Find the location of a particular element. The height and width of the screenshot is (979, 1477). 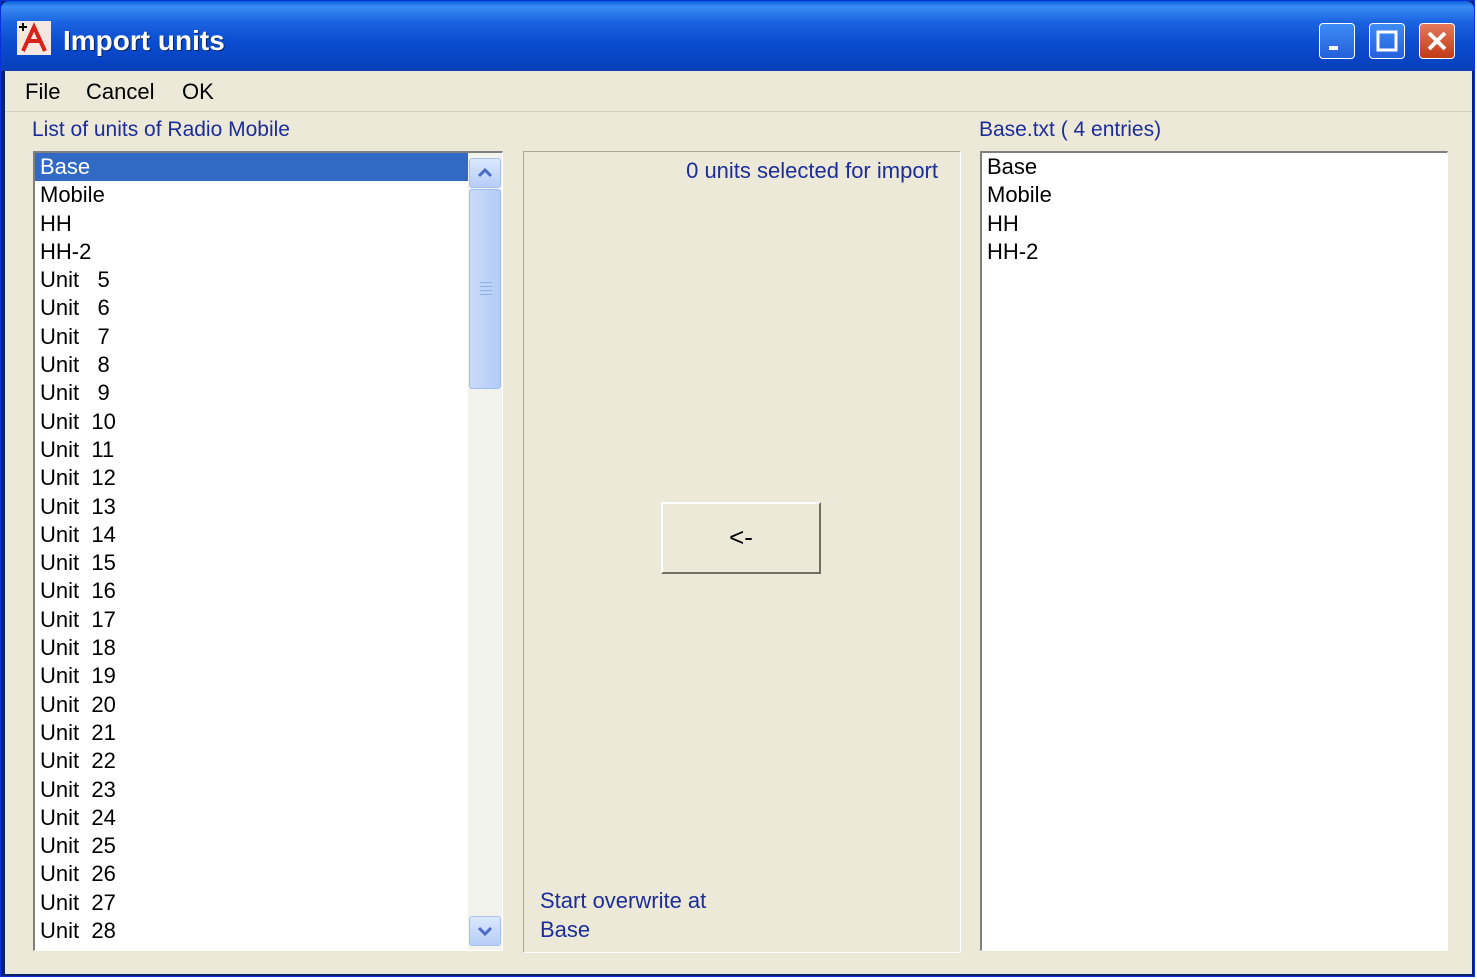

list-item: Unit 15 is located at coordinates (268, 563).